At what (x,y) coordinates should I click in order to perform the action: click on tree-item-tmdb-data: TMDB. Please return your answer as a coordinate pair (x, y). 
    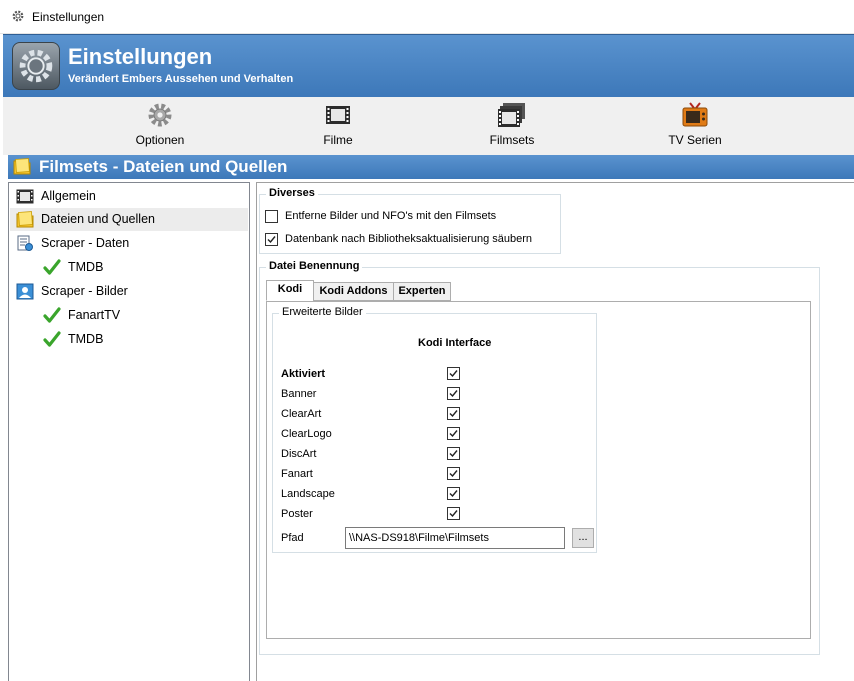
    Looking at the image, I should click on (129, 267).